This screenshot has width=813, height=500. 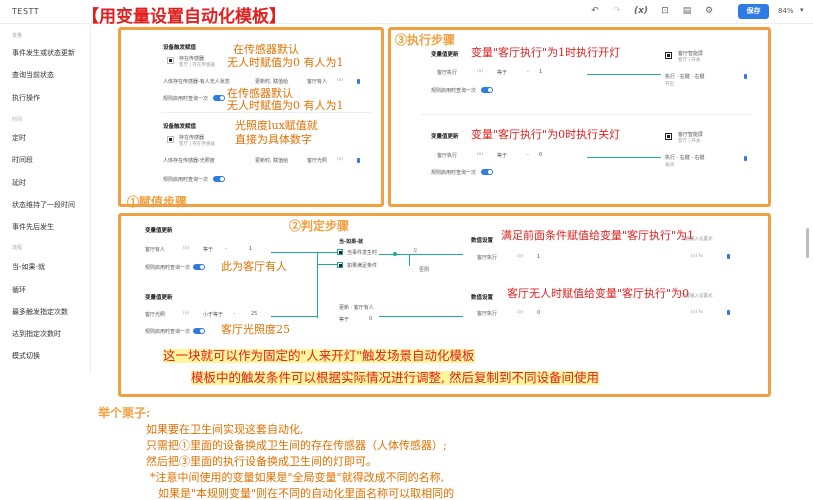 I want to click on node-title: 设备触发赋值, so click(x=180, y=127).